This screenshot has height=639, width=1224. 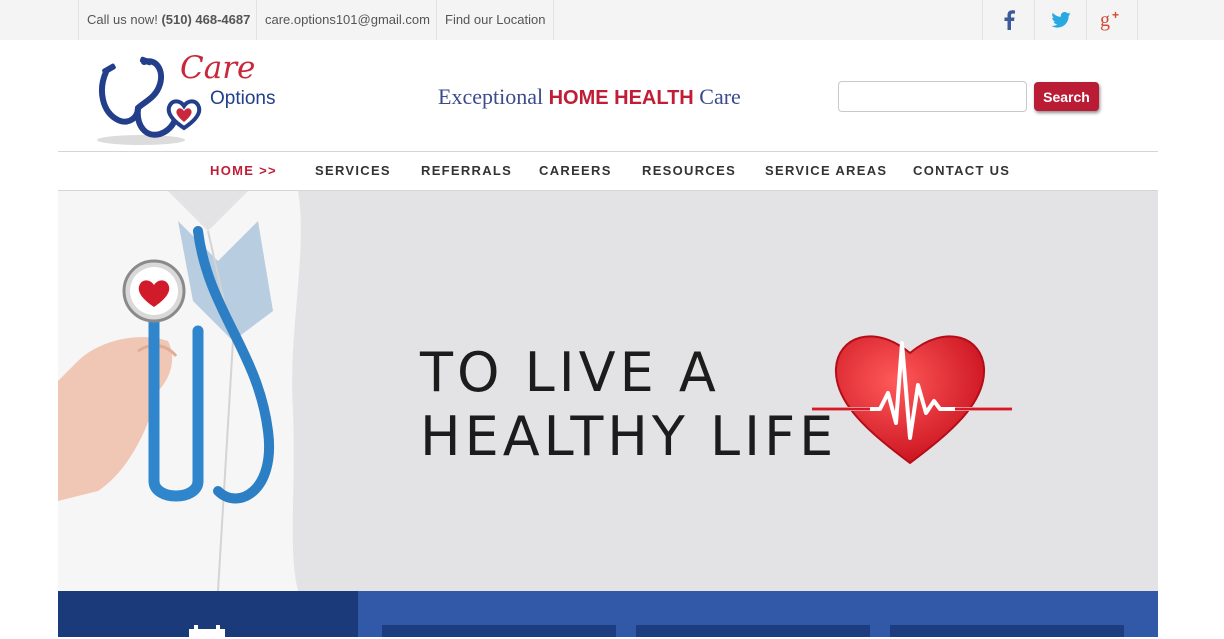 I want to click on search-input, so click(x=932, y=96).